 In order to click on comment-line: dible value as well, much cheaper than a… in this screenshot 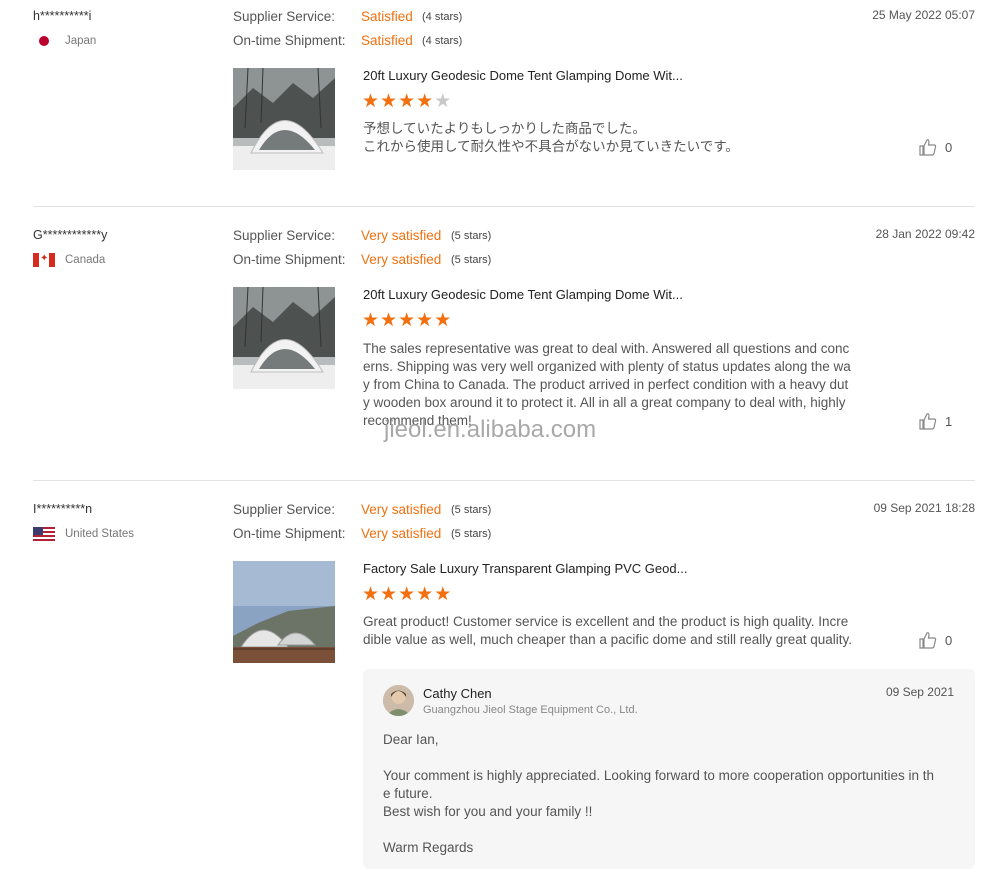, I will do `click(608, 639)`.